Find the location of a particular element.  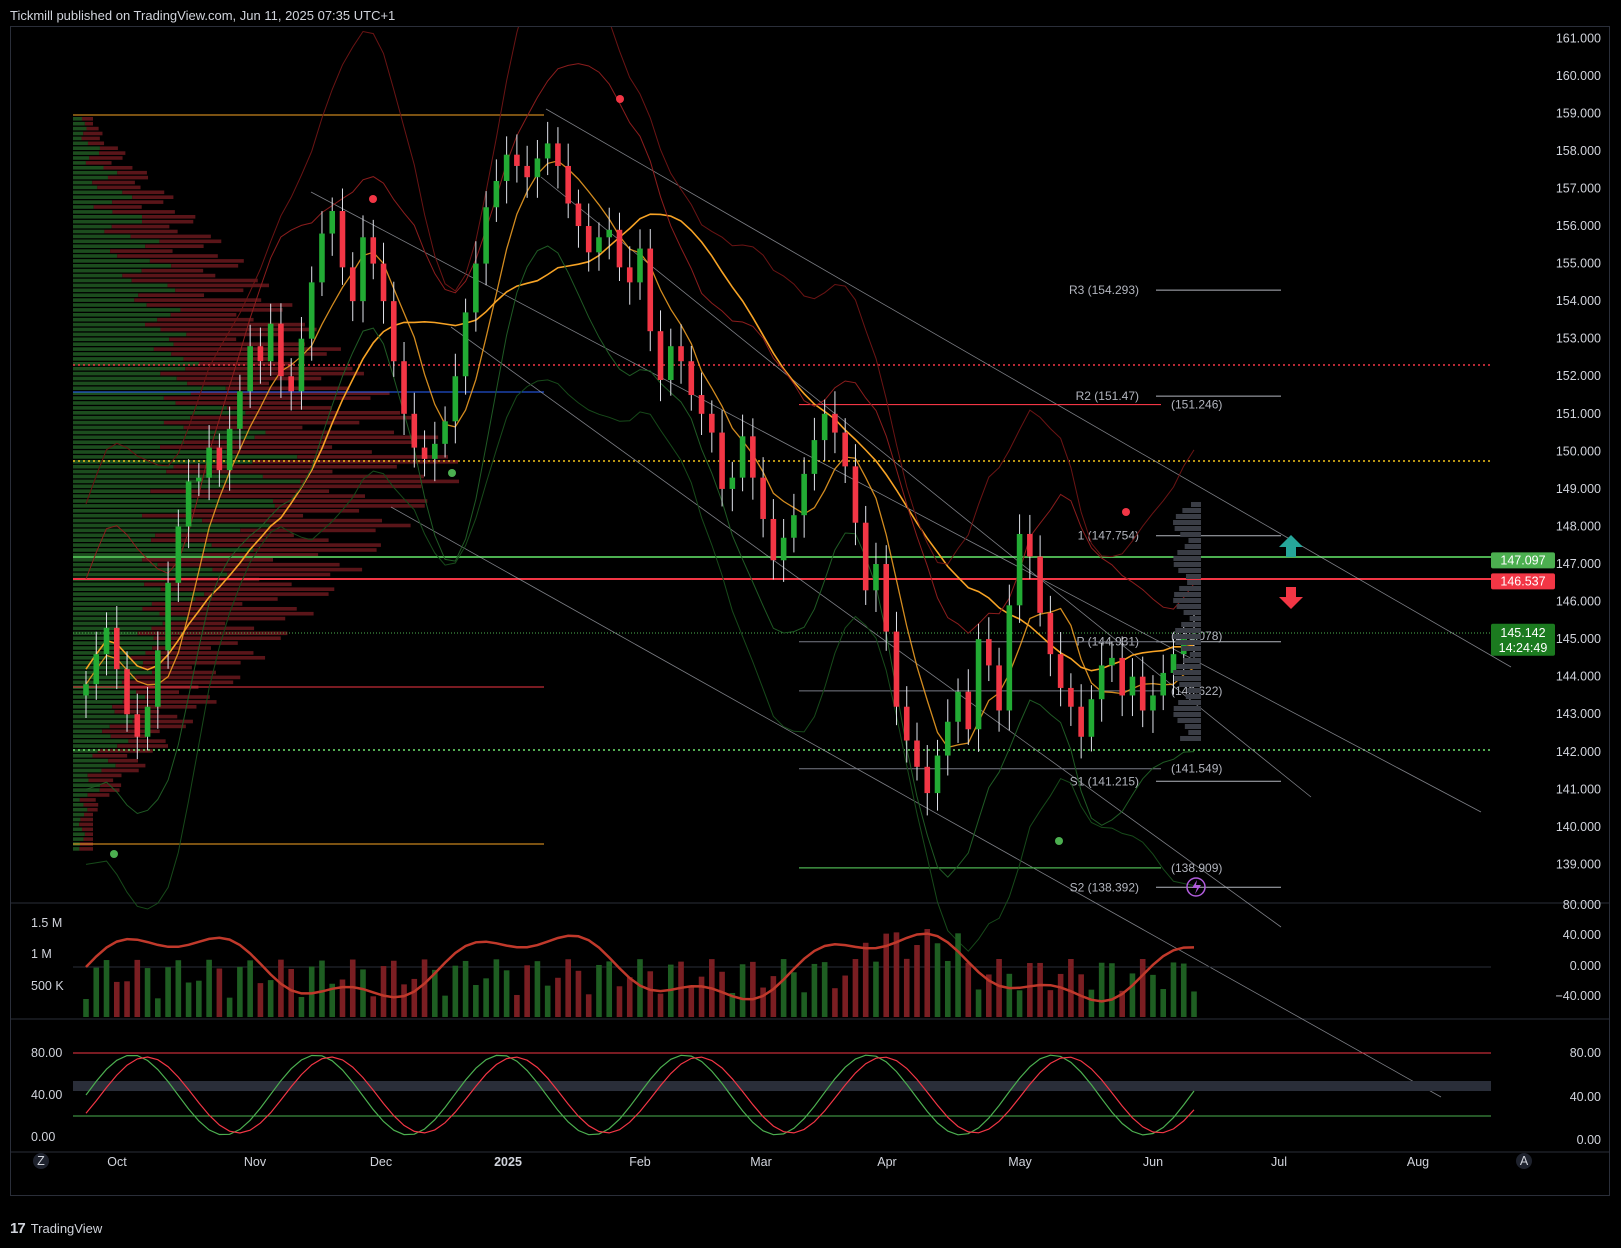

y-tick-label: 142.000 is located at coordinates (1578, 752).